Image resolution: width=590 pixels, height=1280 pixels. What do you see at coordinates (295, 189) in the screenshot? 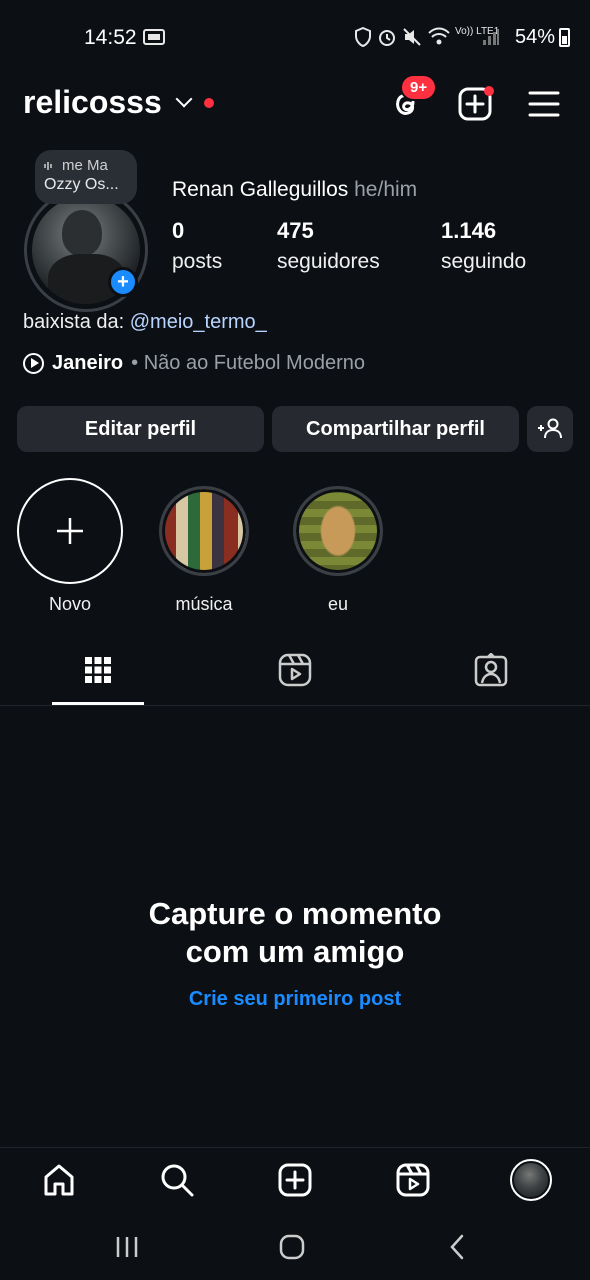
I see `full-name: Renan Galleguillos he/him` at bounding box center [295, 189].